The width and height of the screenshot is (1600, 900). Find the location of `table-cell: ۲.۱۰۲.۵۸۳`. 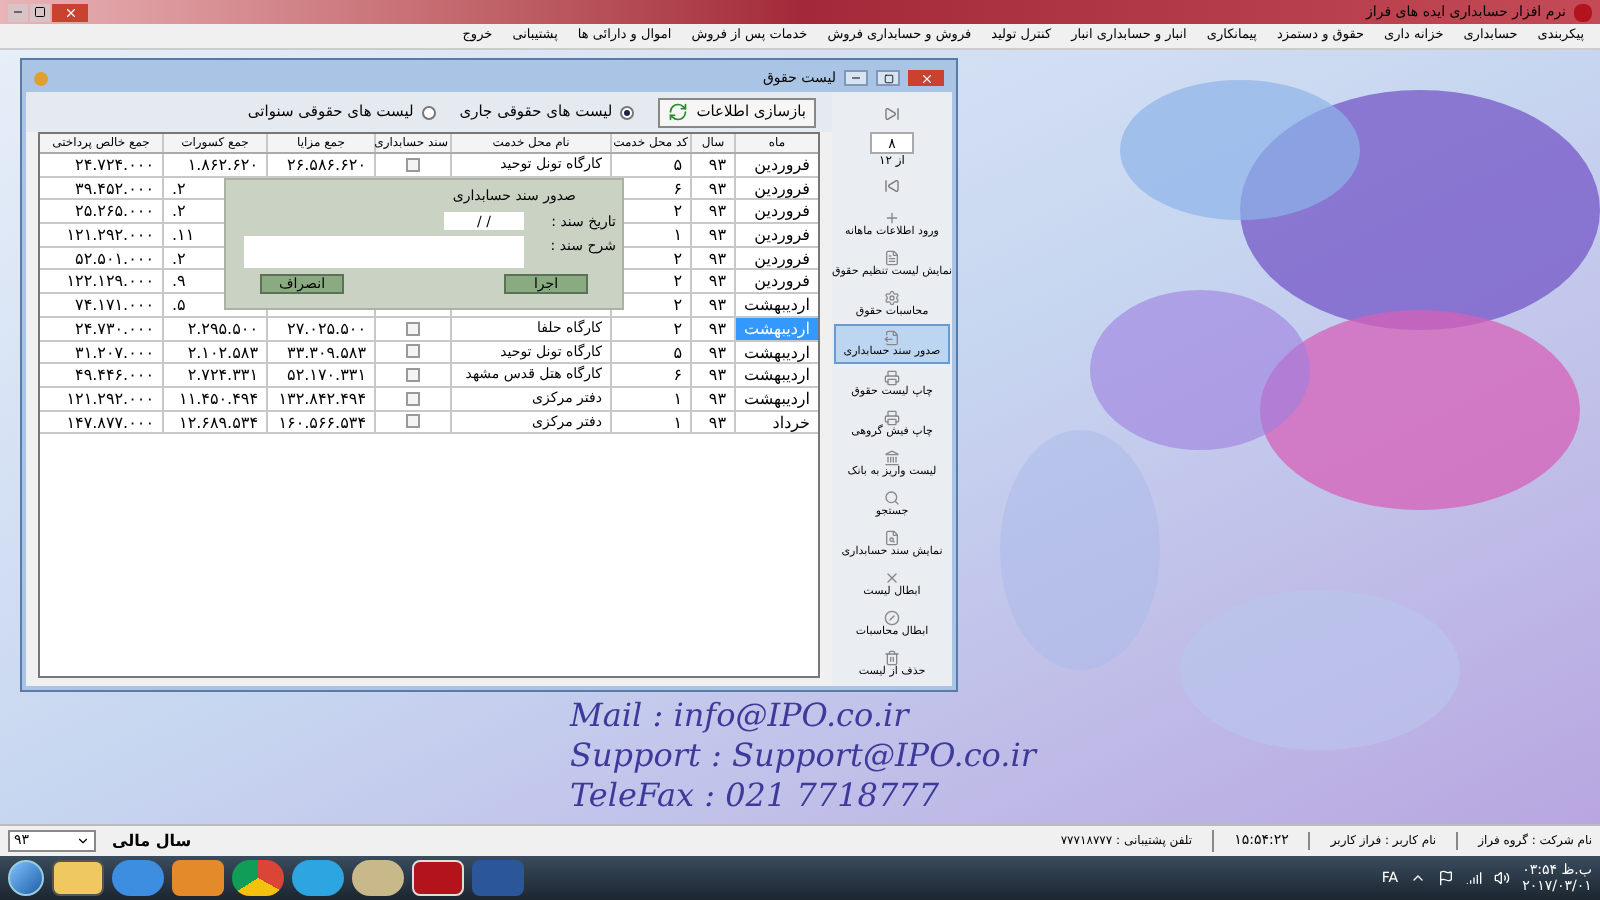

table-cell: ۲.۱۰۲.۵۸۳ is located at coordinates (214, 352).